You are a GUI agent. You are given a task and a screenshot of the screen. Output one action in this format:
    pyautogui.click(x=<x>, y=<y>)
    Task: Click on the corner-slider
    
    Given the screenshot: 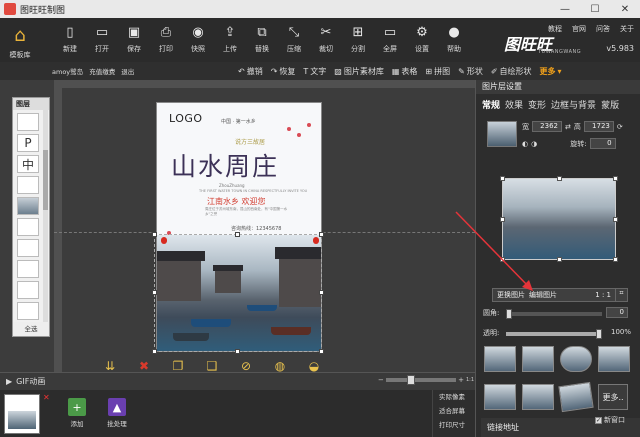 What is the action you would take?
    pyautogui.click(x=554, y=314)
    